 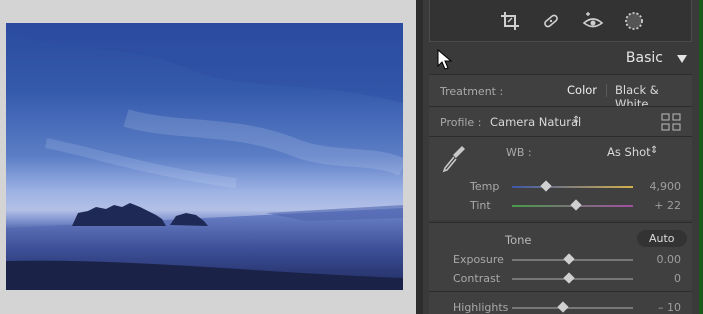 I want to click on treatment-separator, so click(x=606, y=90).